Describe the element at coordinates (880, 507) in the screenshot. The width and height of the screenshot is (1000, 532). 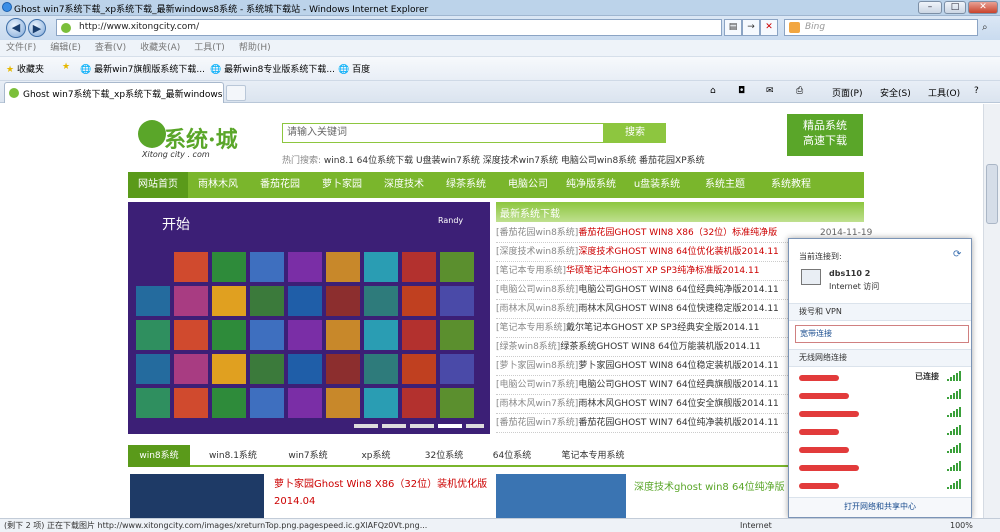
I see `network-center-link: 打开网络和共享中心` at that location.